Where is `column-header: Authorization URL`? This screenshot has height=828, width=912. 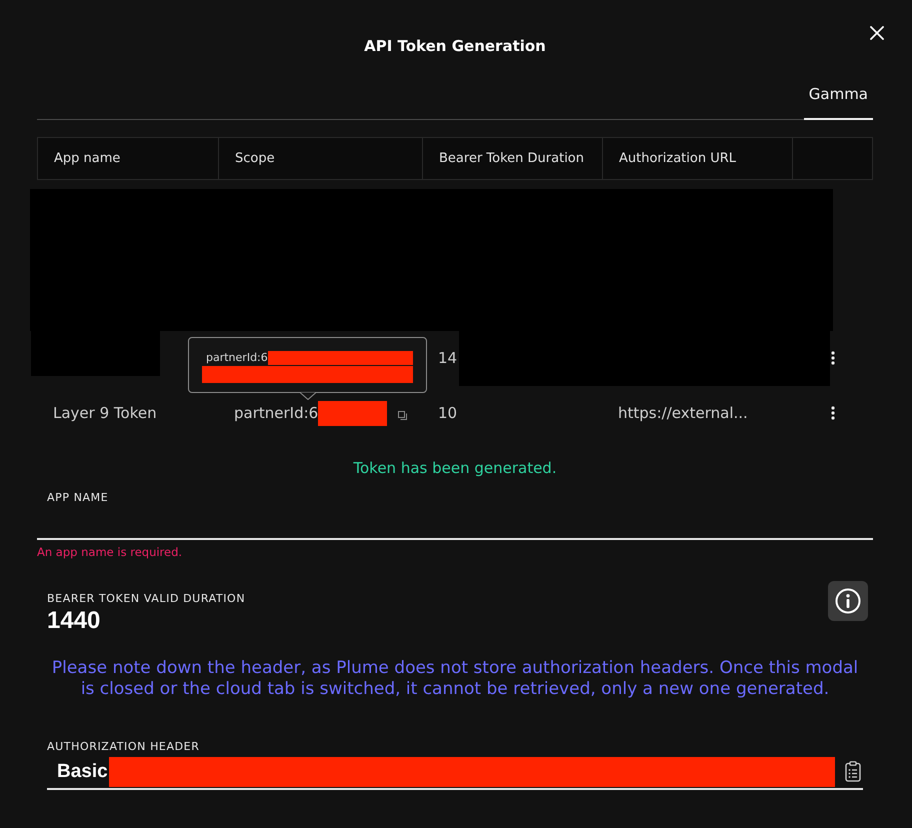 column-header: Authorization URL is located at coordinates (698, 158).